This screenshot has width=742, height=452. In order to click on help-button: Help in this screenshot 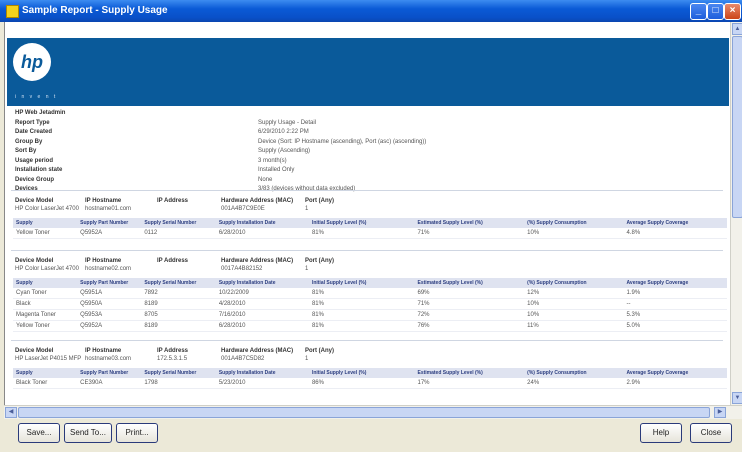, I will do `click(661, 433)`.